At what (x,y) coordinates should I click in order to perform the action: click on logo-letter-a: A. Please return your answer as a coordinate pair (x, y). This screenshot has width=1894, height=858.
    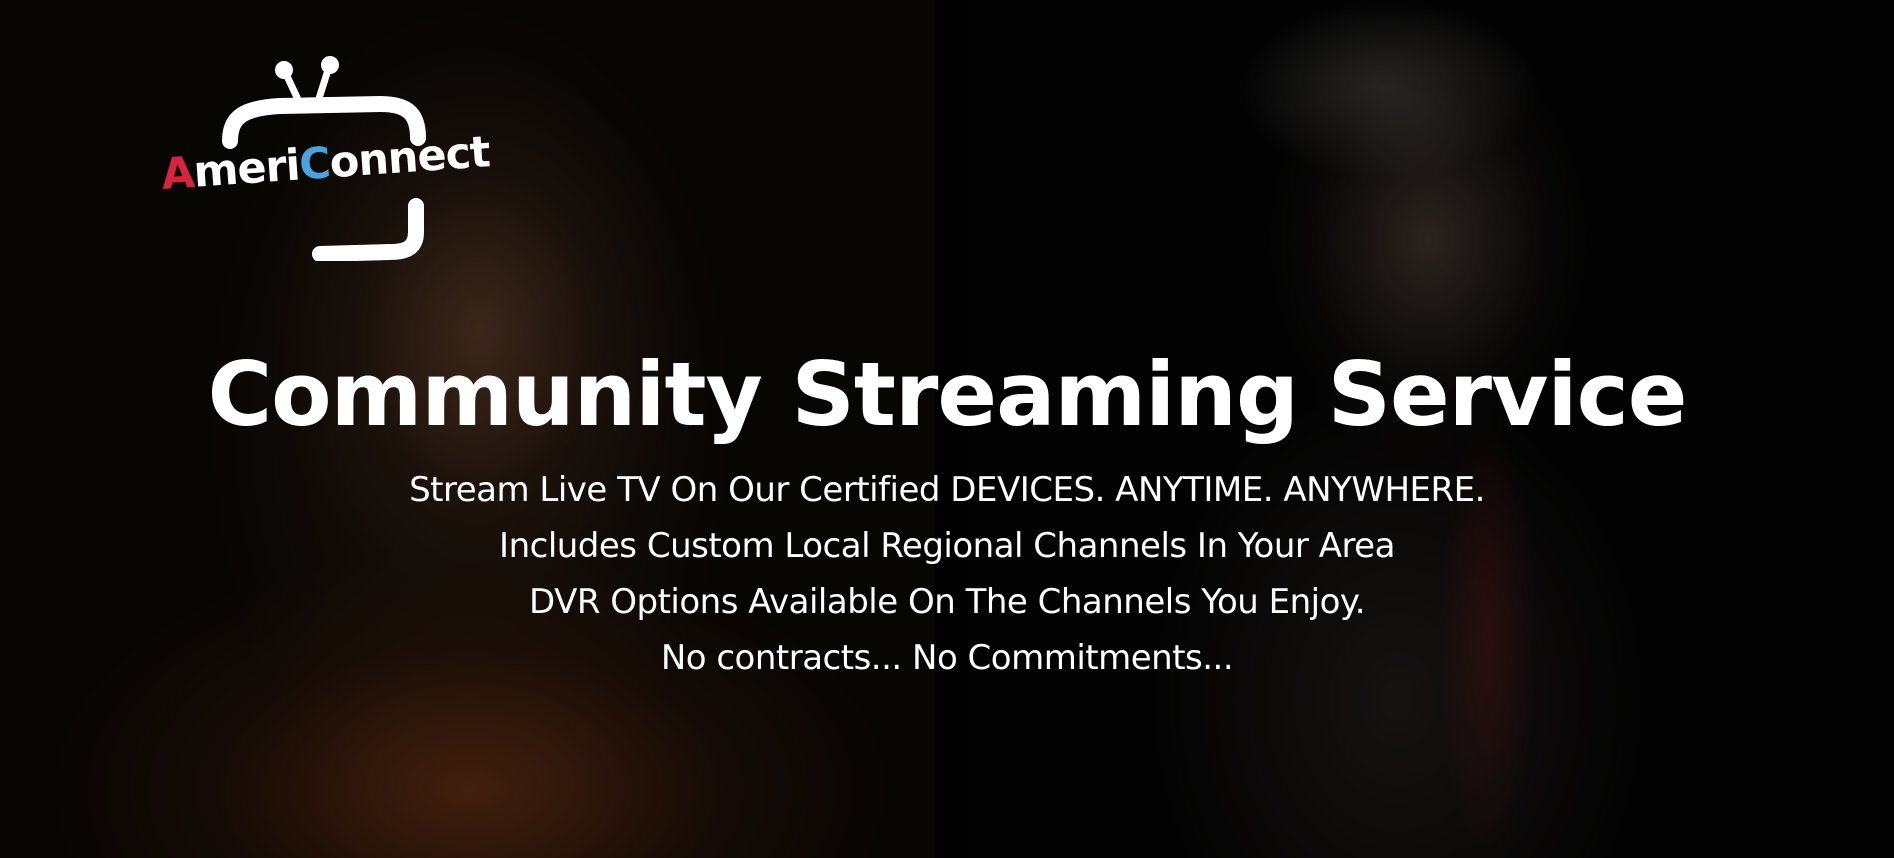
    Looking at the image, I should click on (177, 173).